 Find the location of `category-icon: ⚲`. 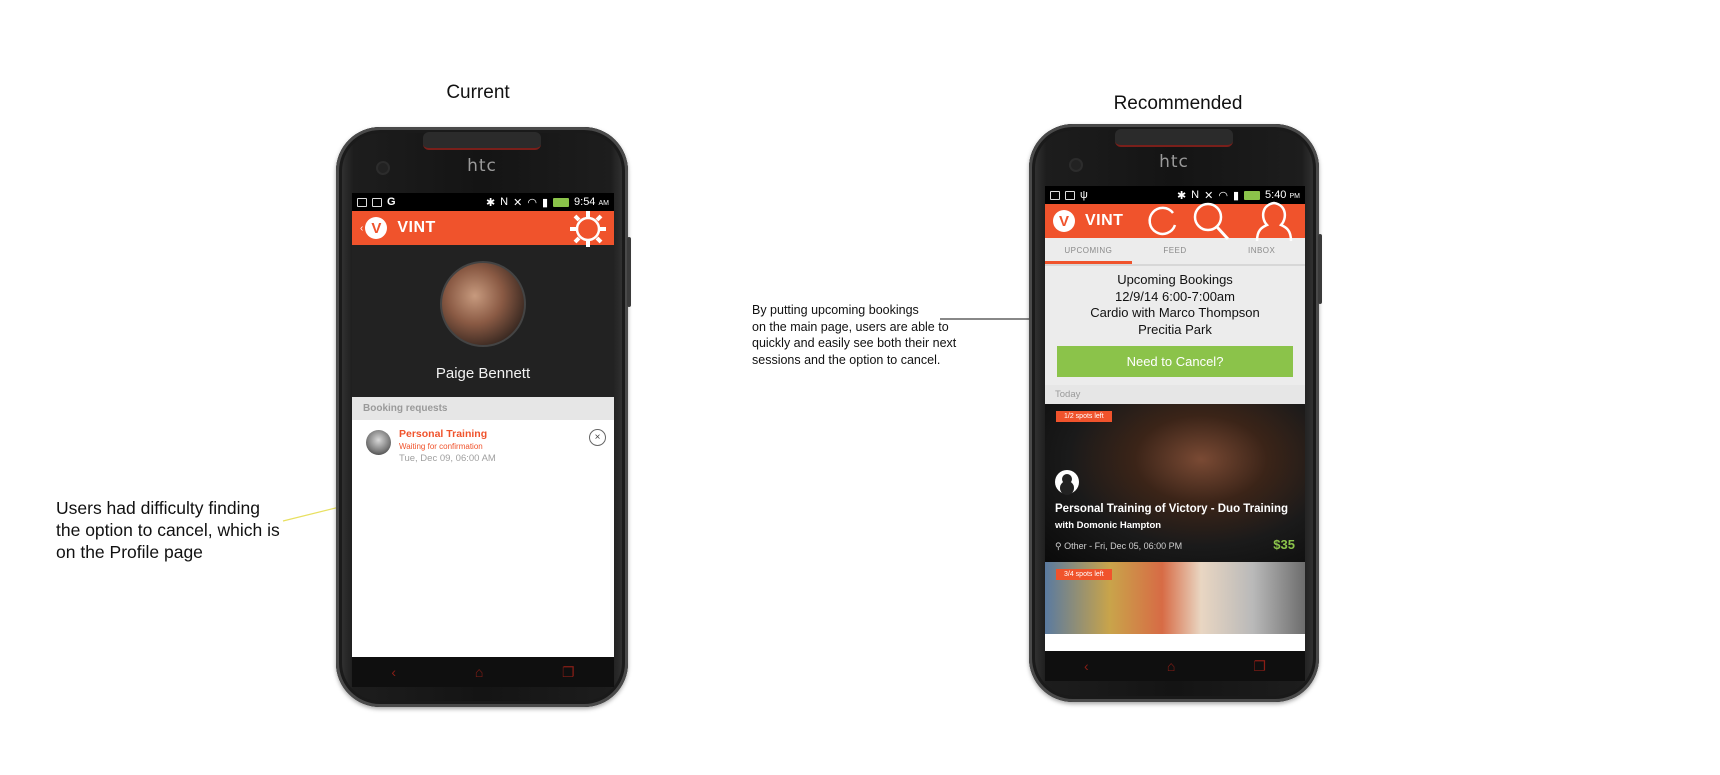

category-icon: ⚲ is located at coordinates (1058, 546).